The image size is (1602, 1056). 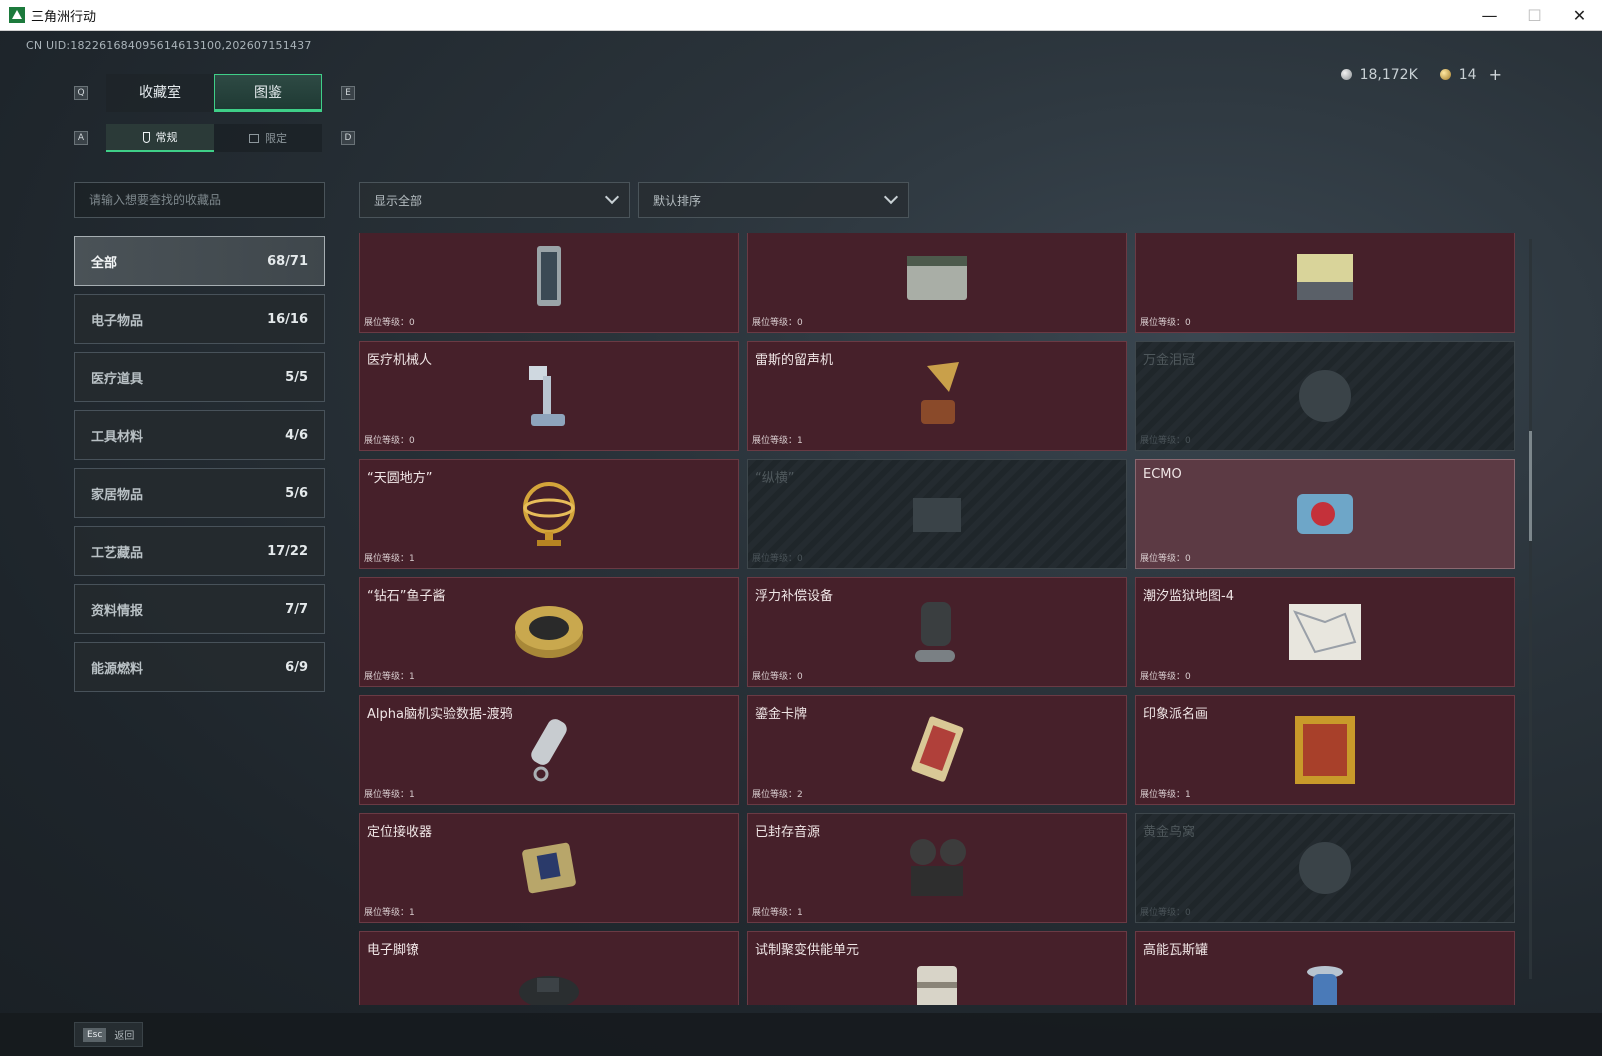 What do you see at coordinates (398, 200) in the screenshot?
I see `display-filter-value: 显示全部` at bounding box center [398, 200].